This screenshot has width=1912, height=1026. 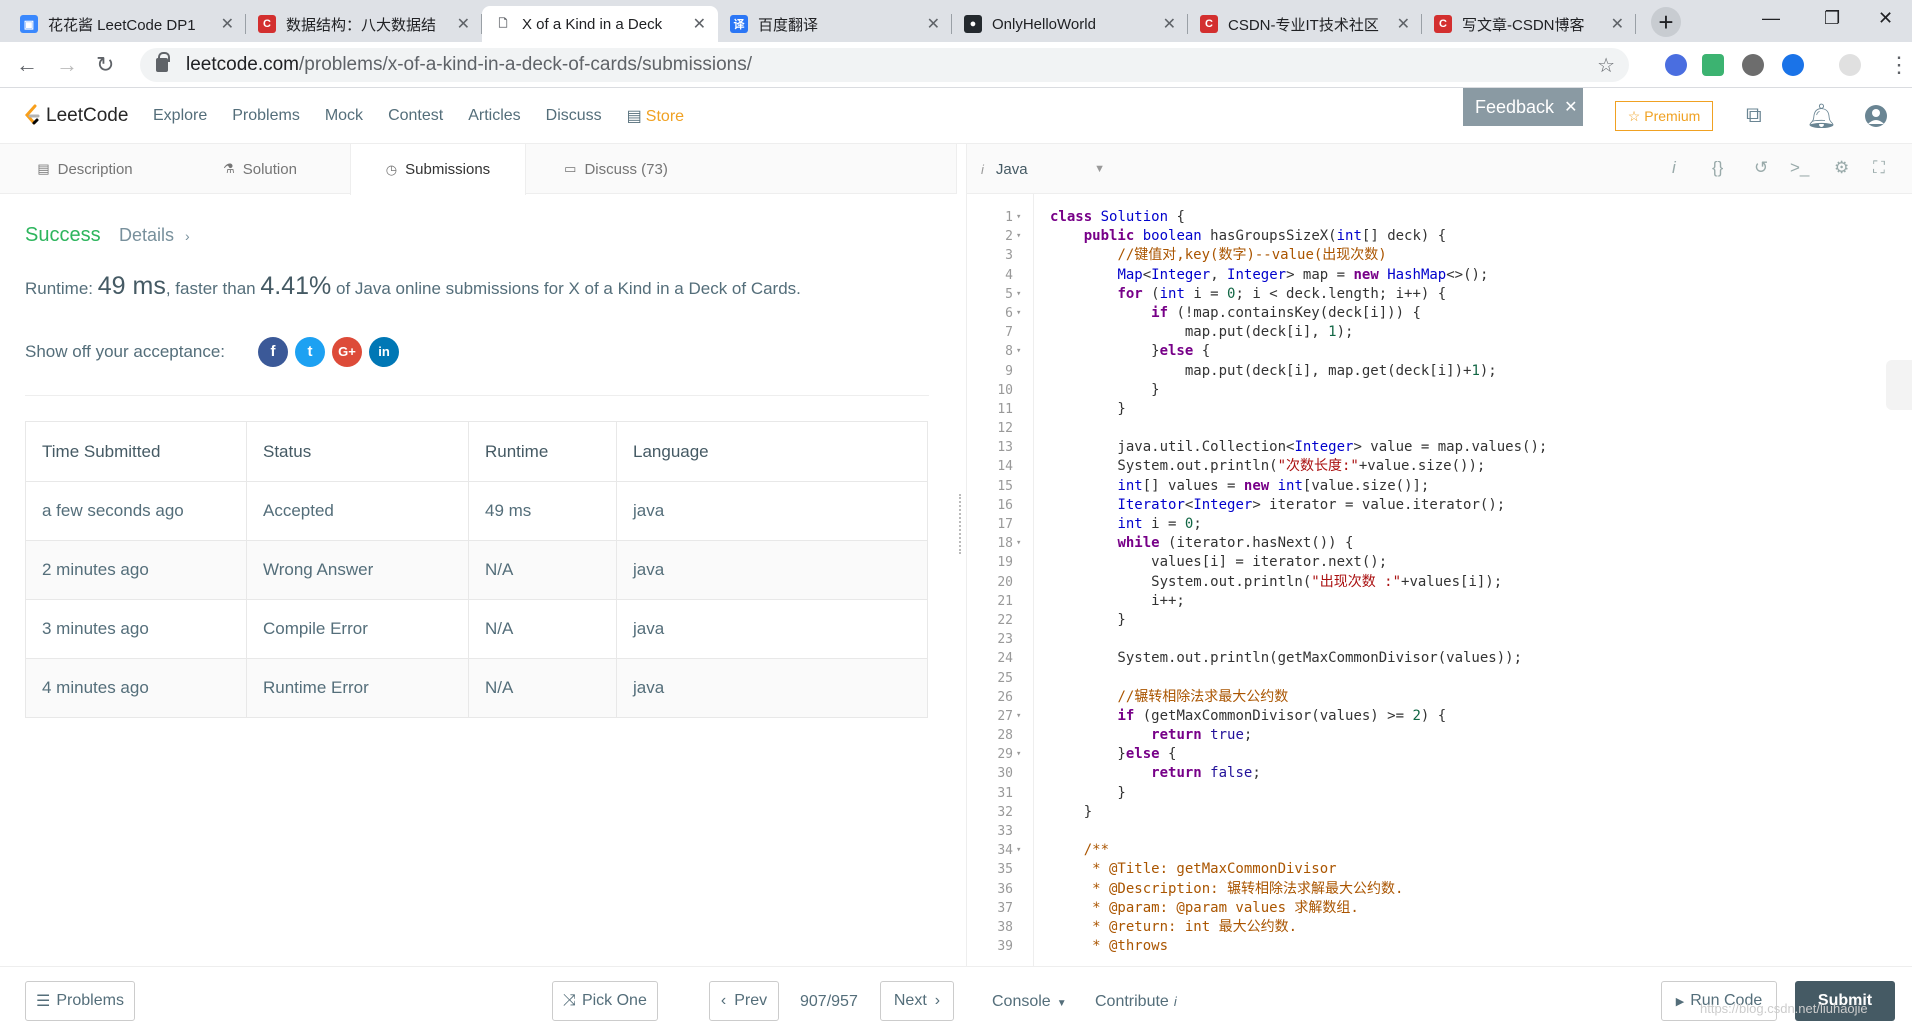 I want to click on code-line: 17 int i = 0;, so click(x=1439, y=524).